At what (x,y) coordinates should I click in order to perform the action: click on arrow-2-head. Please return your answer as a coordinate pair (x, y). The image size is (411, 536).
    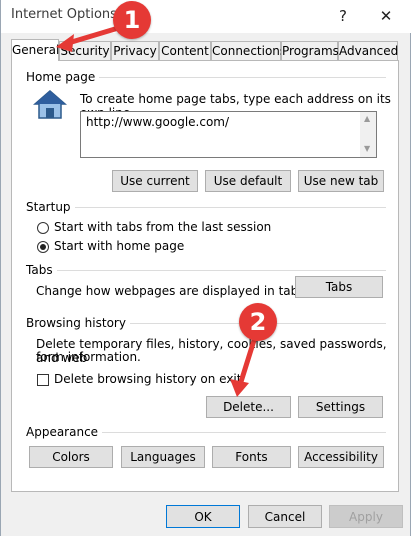
    Looking at the image, I should click on (239, 388).